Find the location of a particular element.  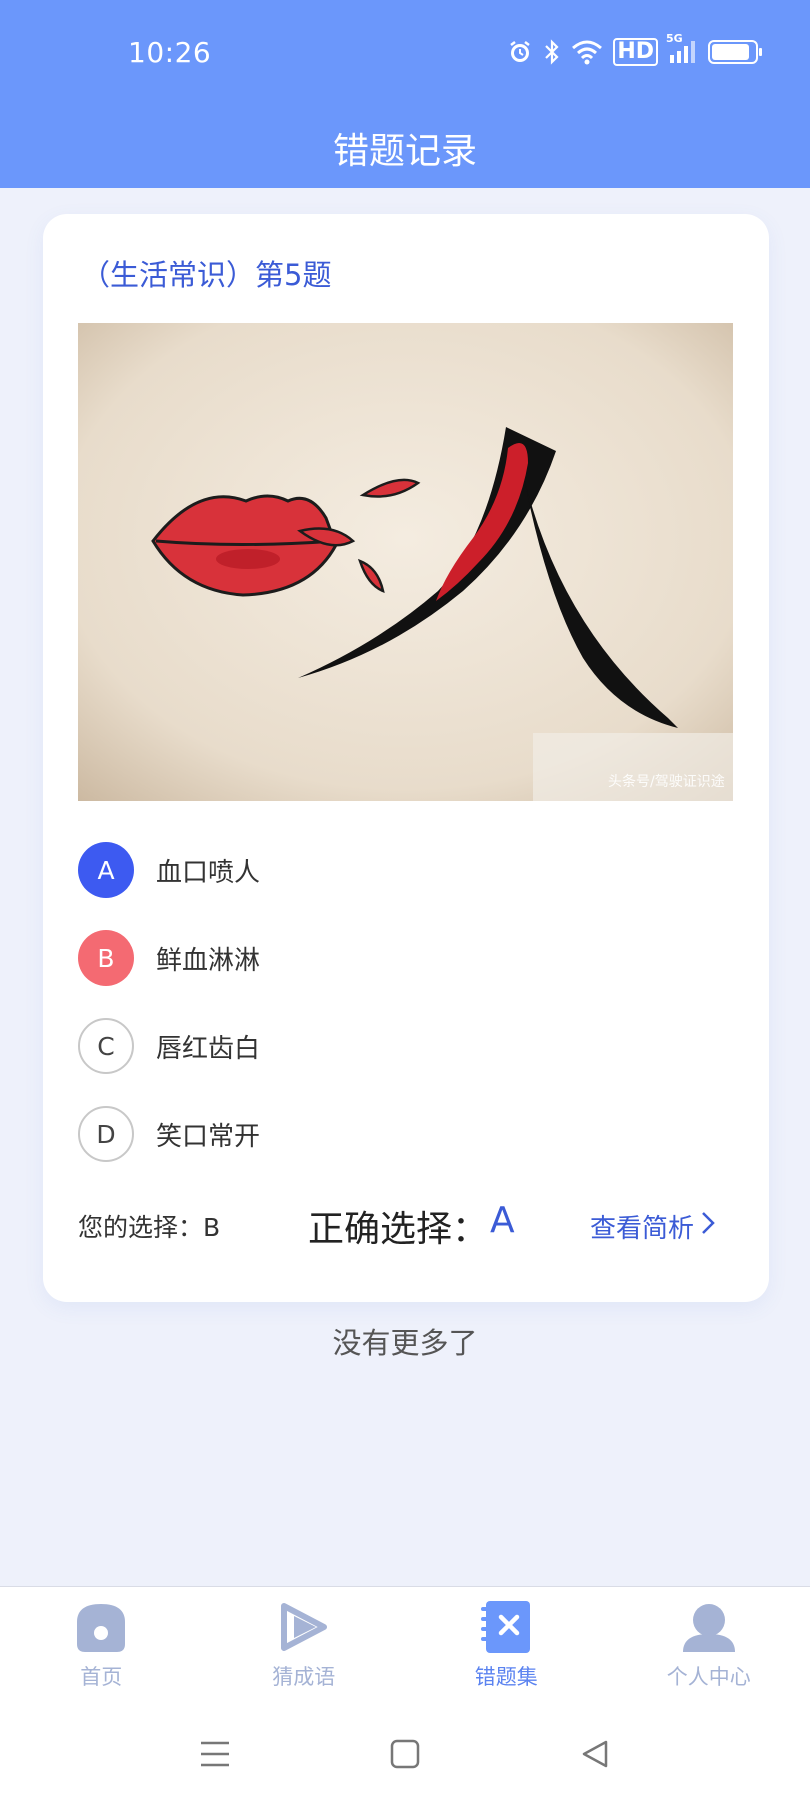

tab-home: 首页 is located at coordinates (101, 1647).